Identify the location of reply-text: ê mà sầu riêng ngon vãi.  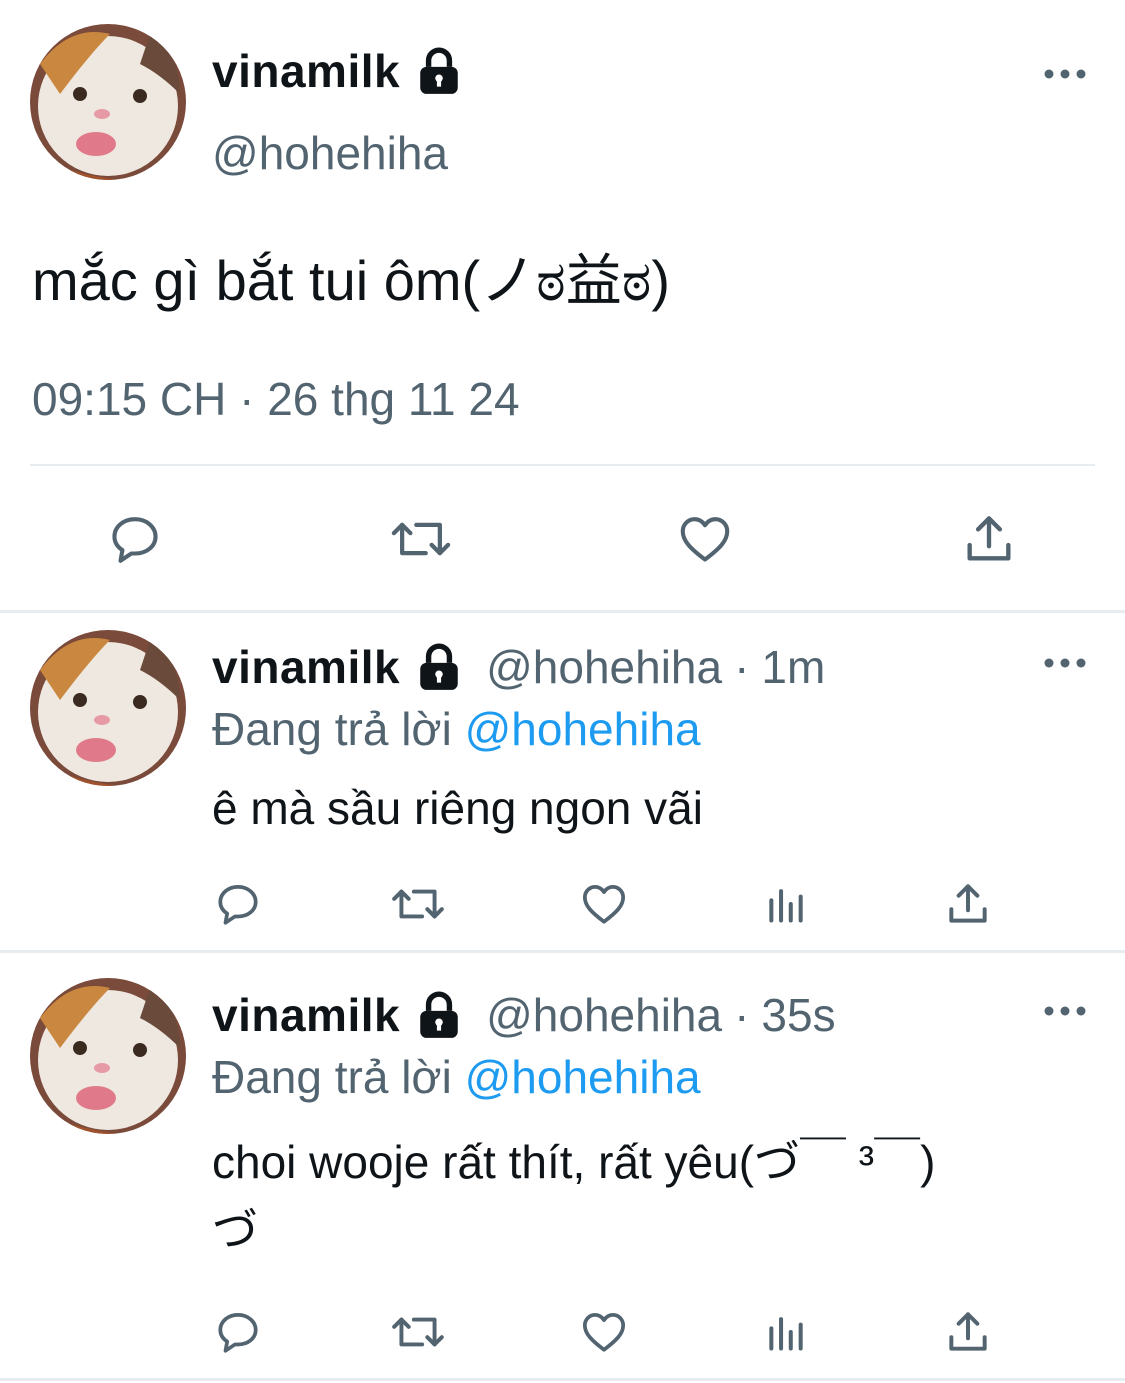
(457, 808).